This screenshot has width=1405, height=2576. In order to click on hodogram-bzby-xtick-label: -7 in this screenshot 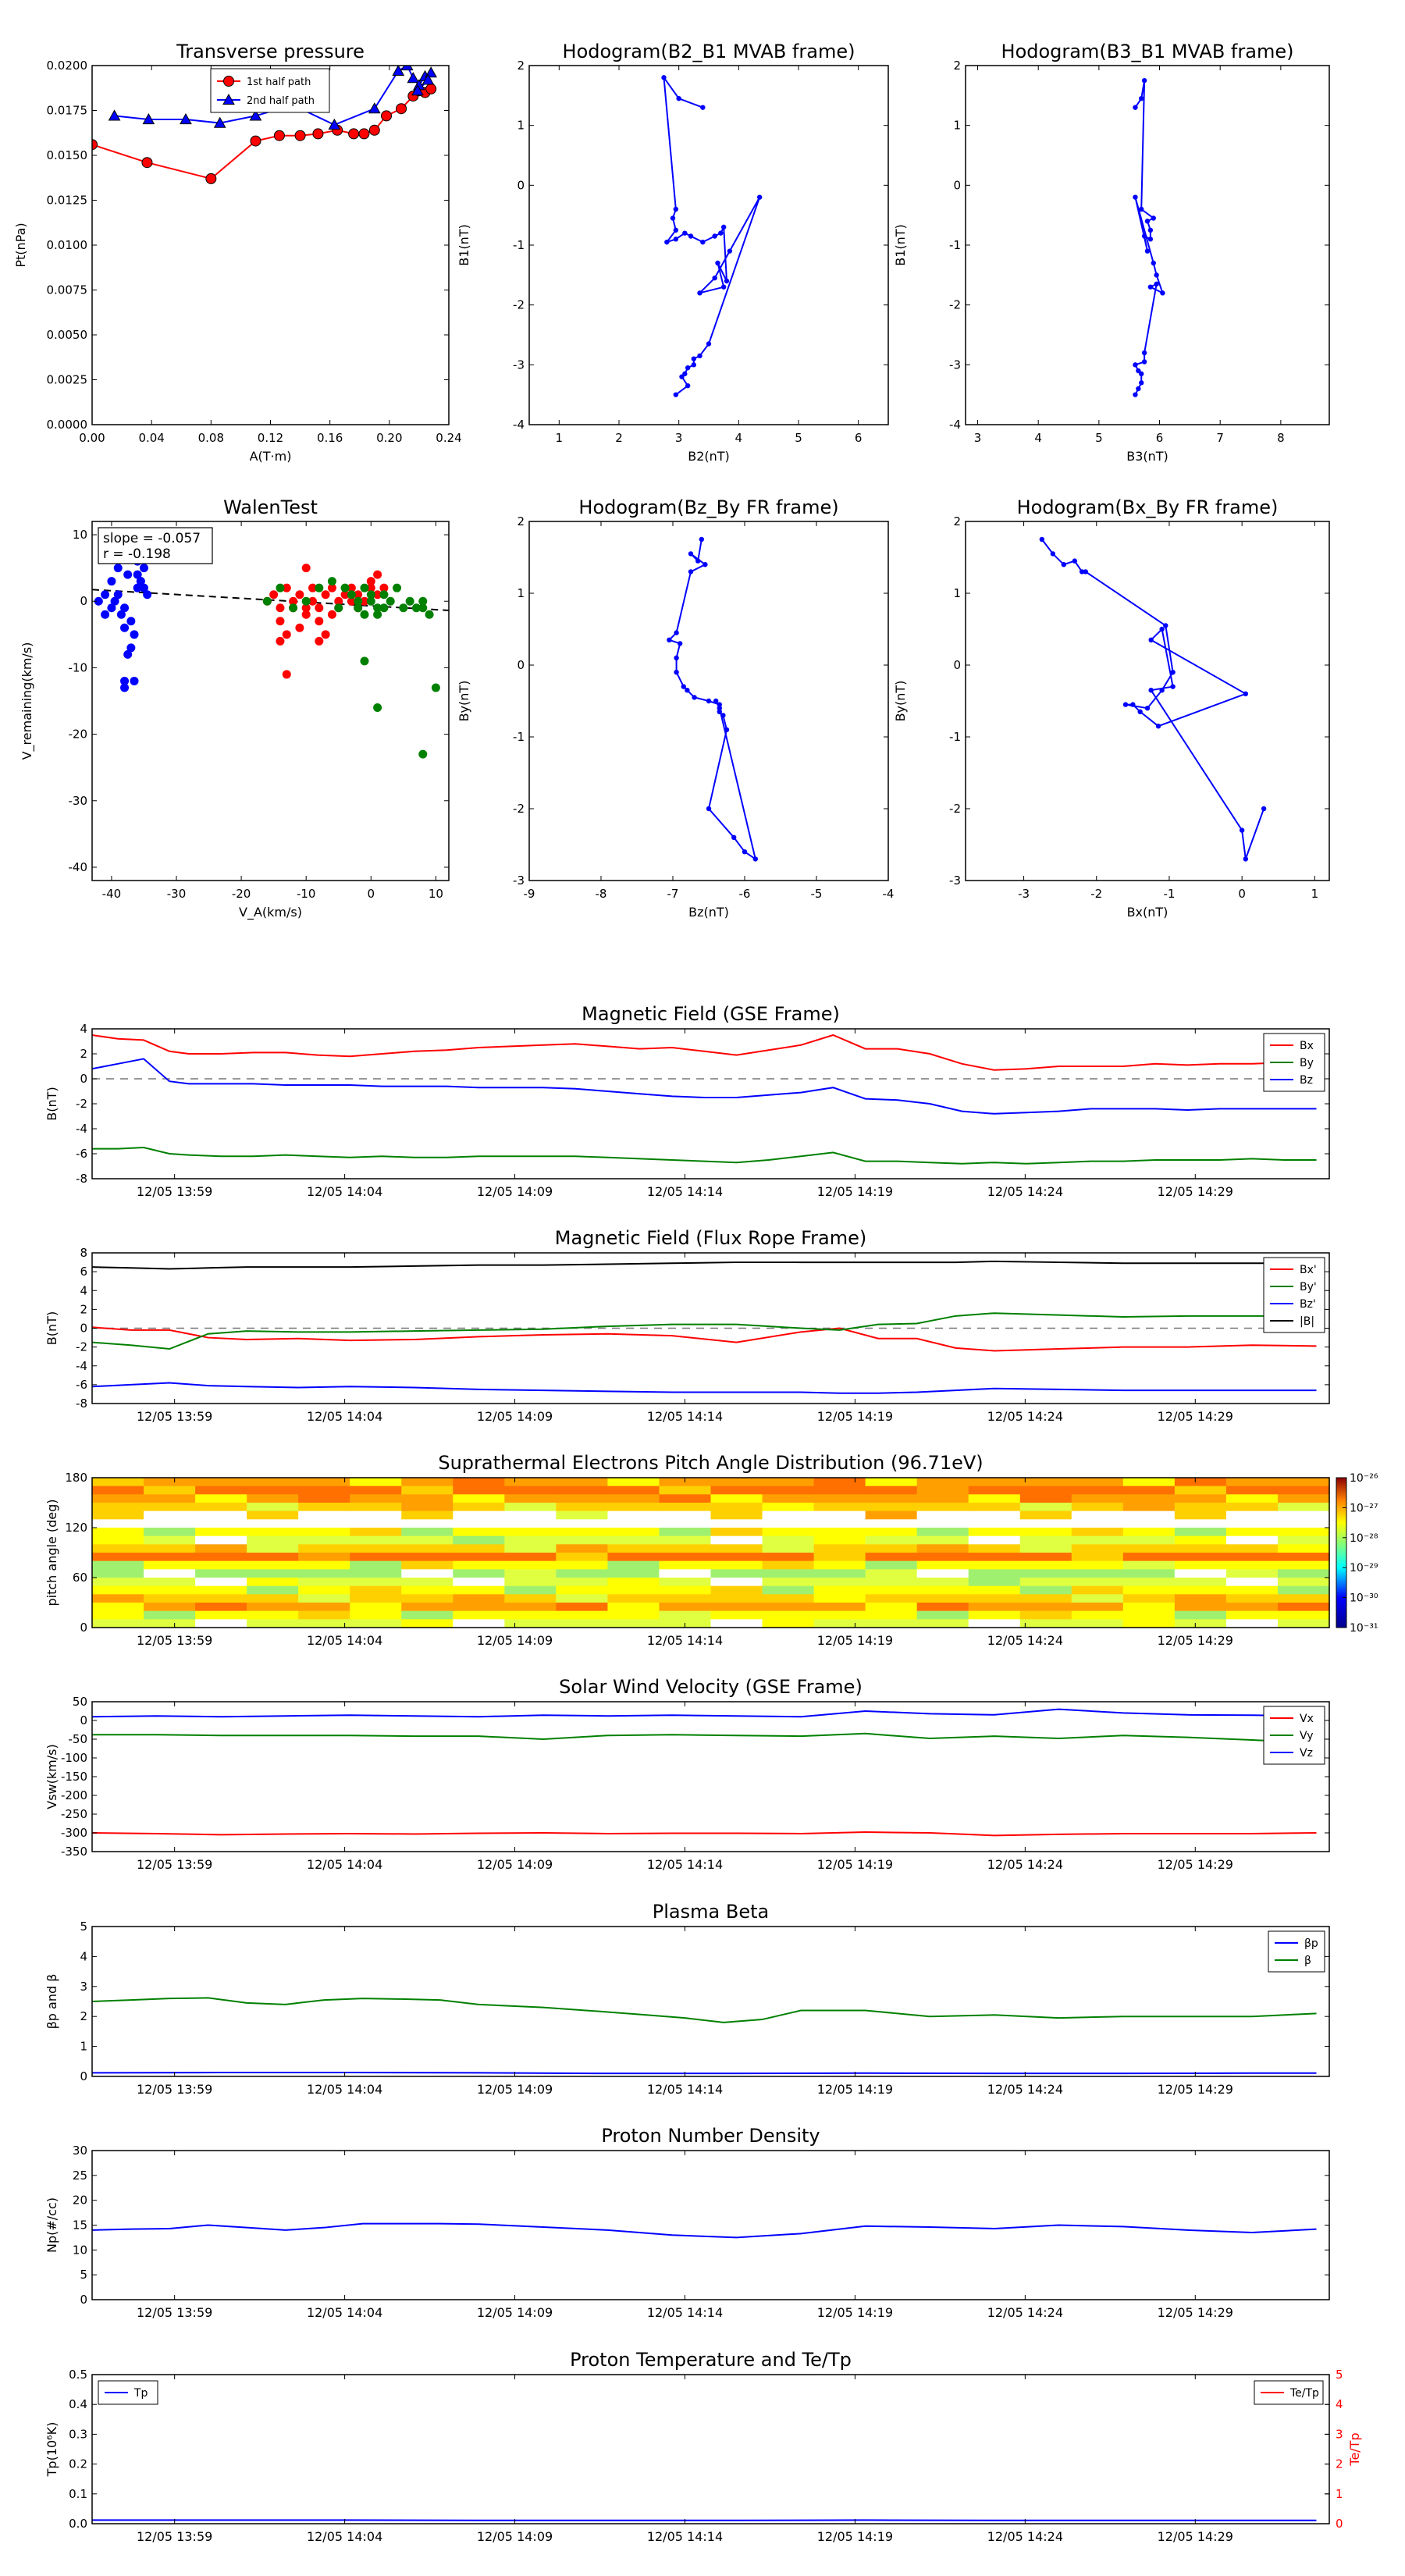, I will do `click(673, 894)`.